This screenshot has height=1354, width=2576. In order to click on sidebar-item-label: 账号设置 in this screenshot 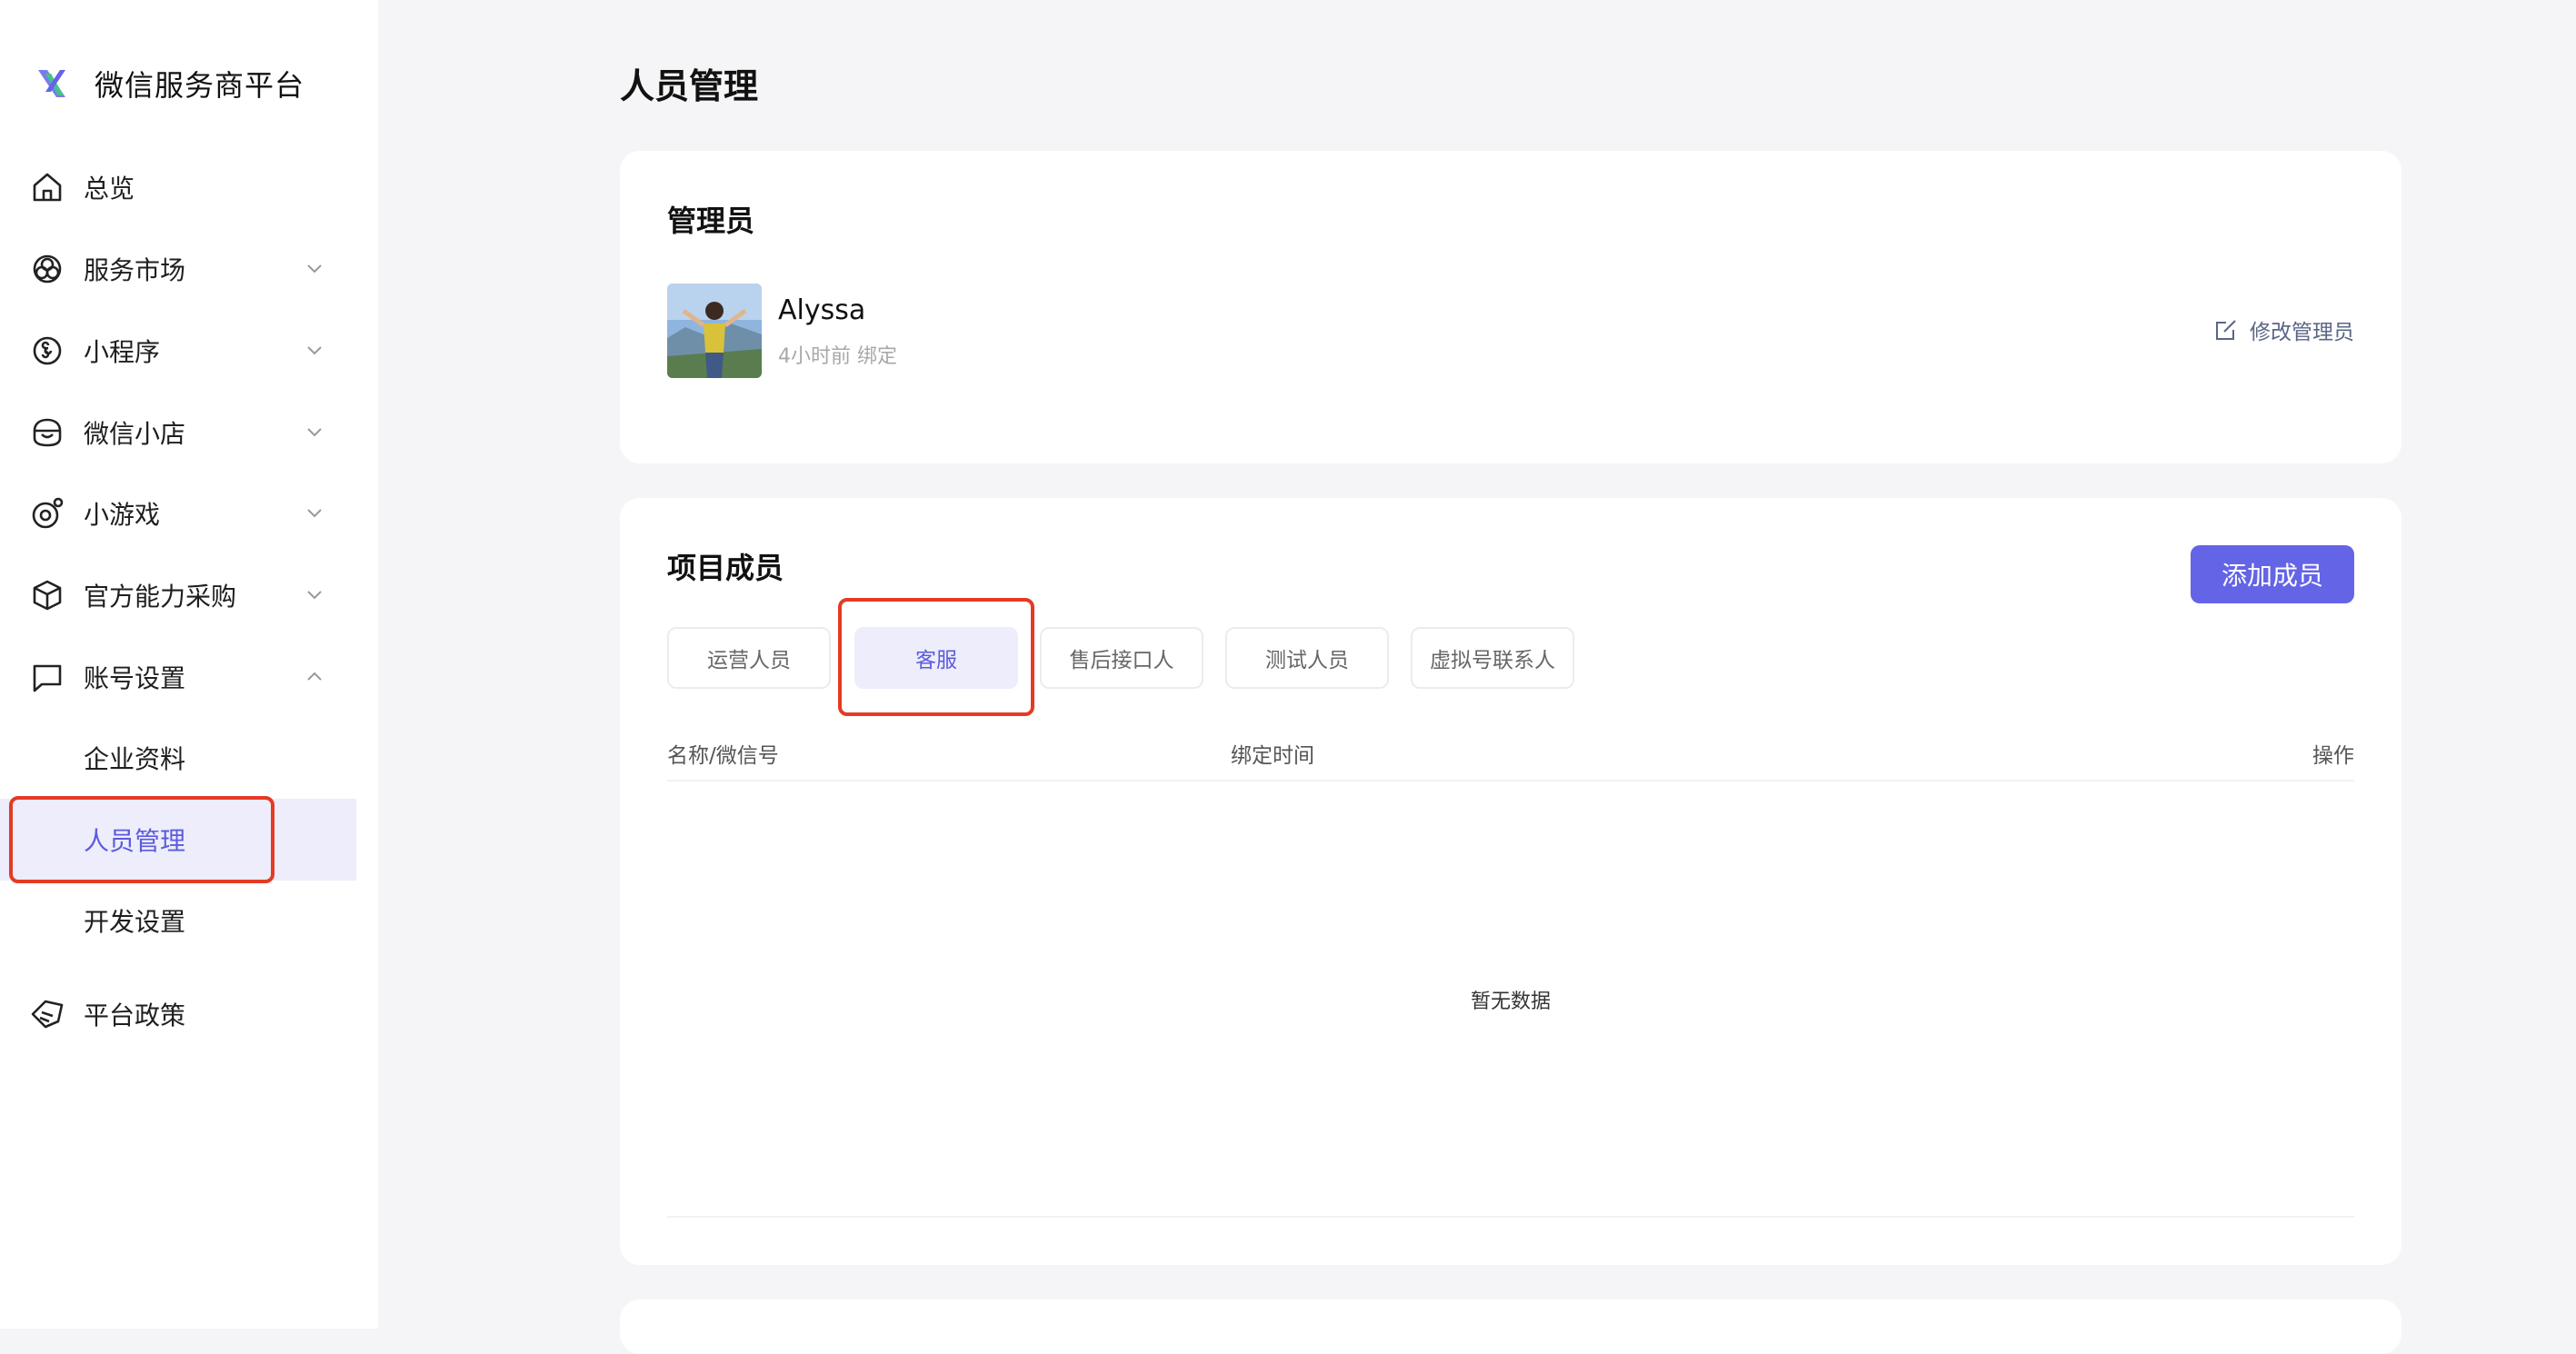, I will do `click(135, 678)`.